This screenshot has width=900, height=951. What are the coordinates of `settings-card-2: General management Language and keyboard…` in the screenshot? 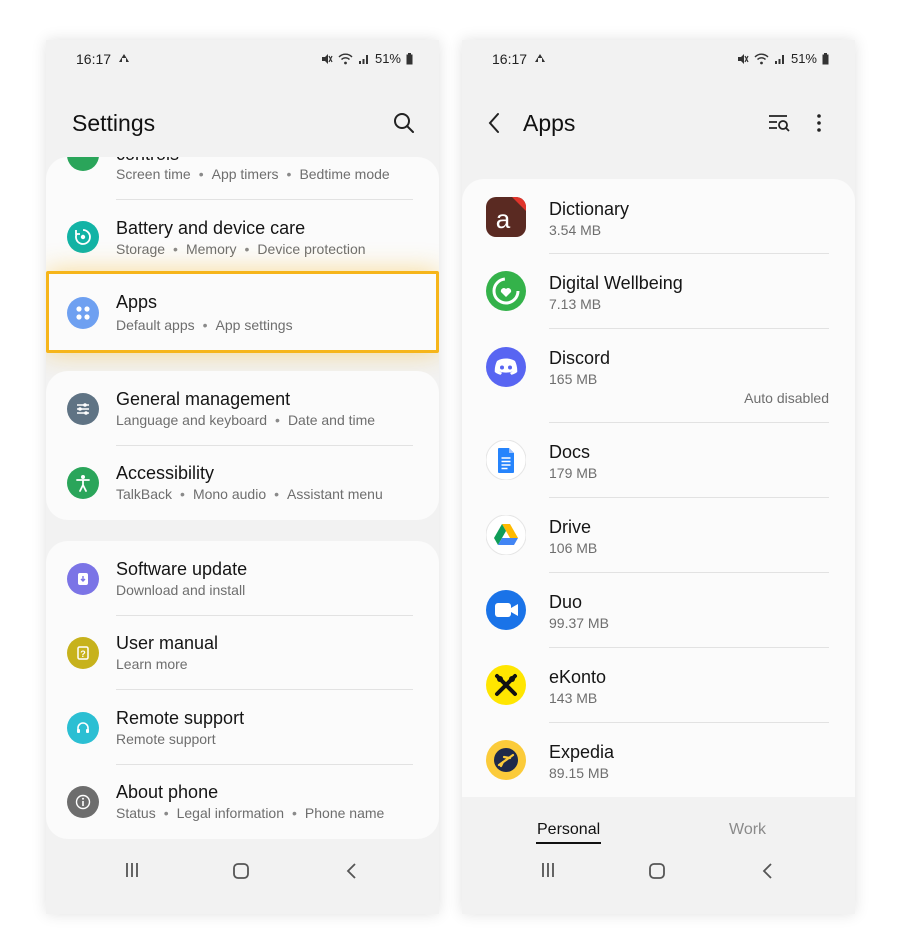 It's located at (242, 445).